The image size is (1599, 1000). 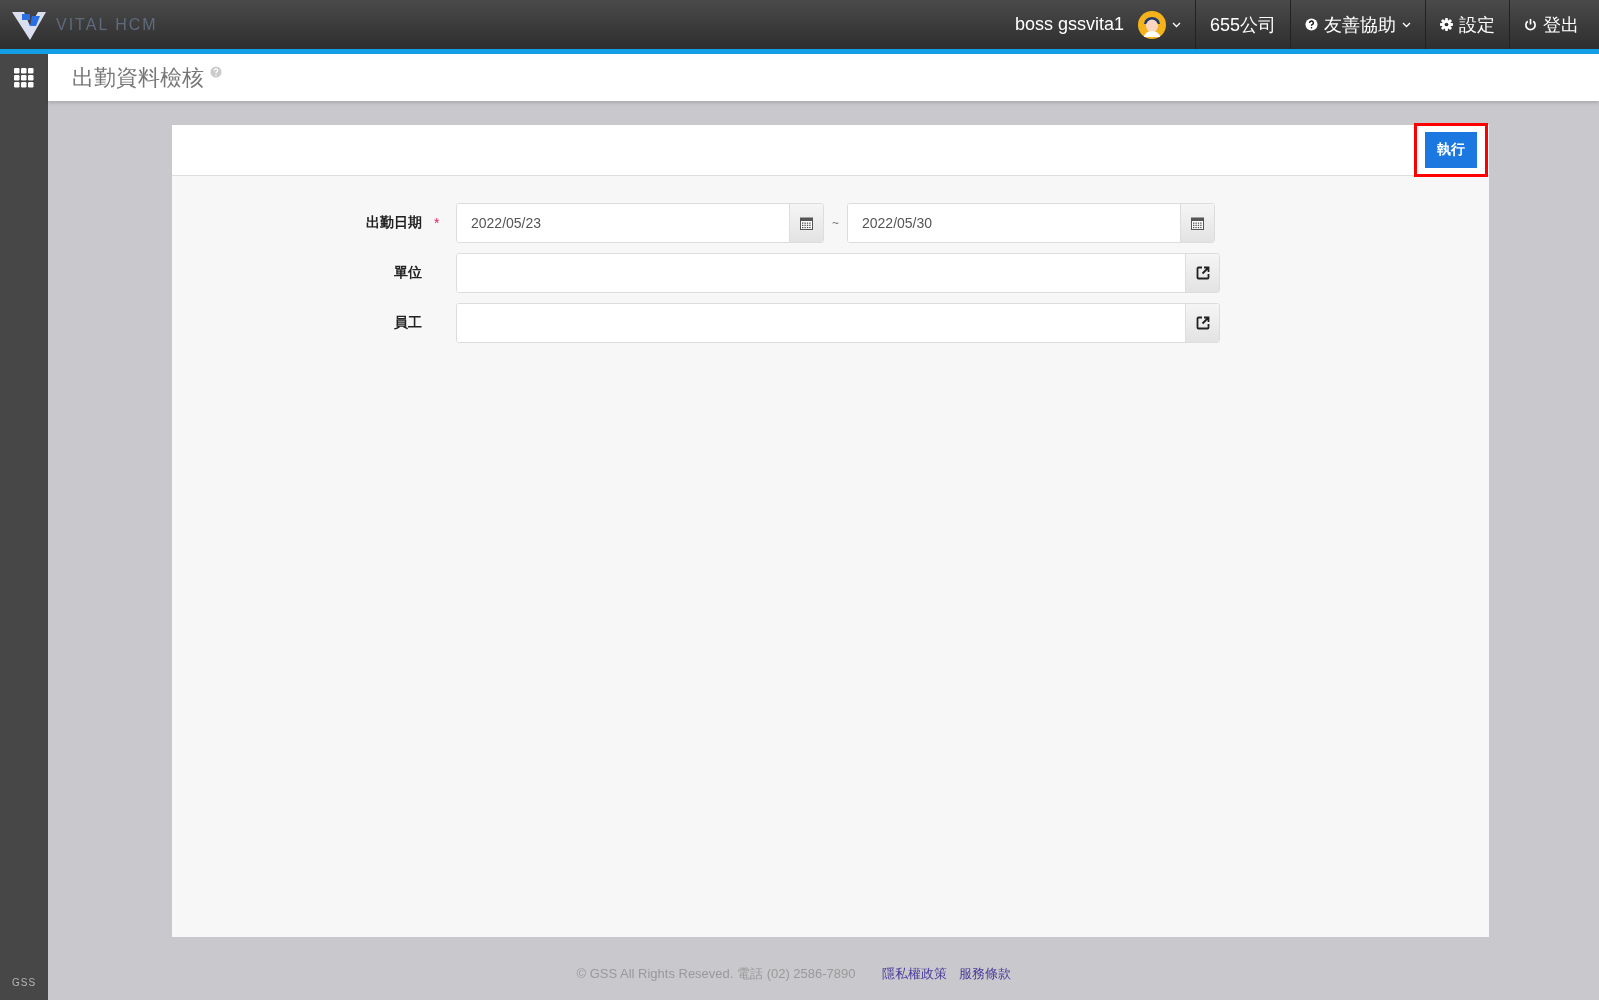 What do you see at coordinates (1242, 24) in the screenshot?
I see `company-label: 655公司` at bounding box center [1242, 24].